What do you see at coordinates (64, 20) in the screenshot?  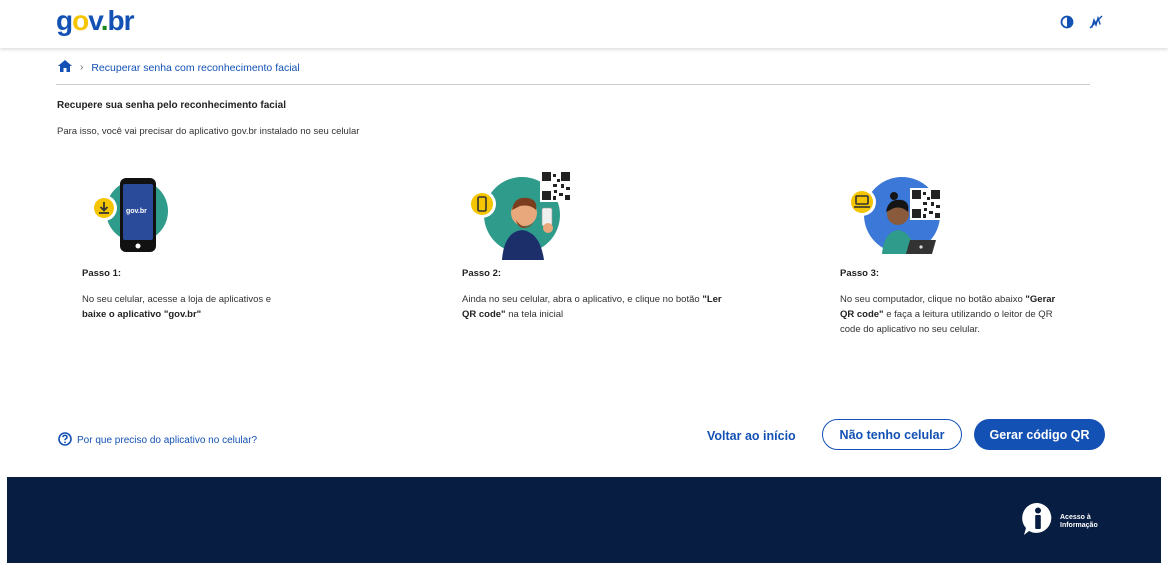 I see `logo-letter-g: g` at bounding box center [64, 20].